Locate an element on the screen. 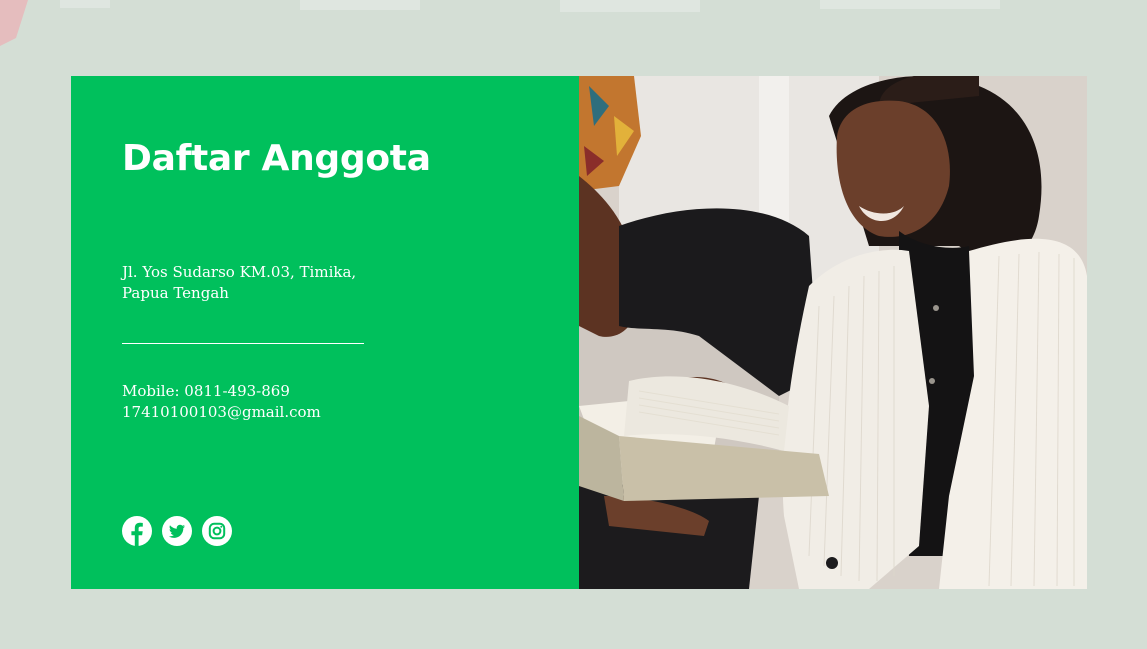 This screenshot has width=1147, height=649. watermark-graphic is located at coordinates (500, 23).